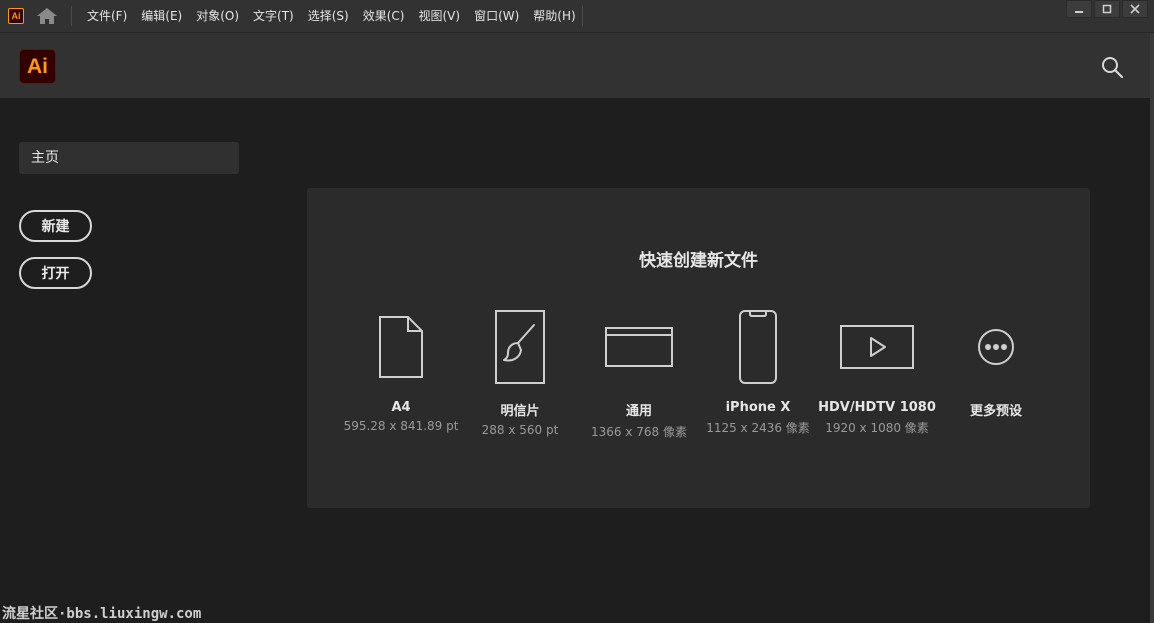  Describe the element at coordinates (995, 411) in the screenshot. I see `preset-name: 更多预设` at that location.